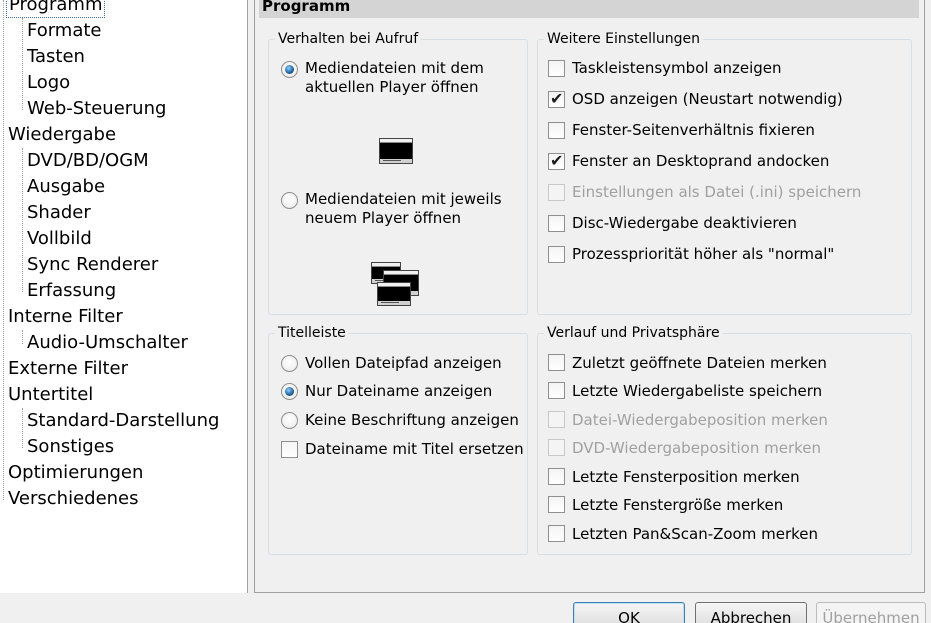 This screenshot has width=931, height=623. What do you see at coordinates (394, 68) in the screenshot?
I see `option-label-line1: Mediendateien mit dem` at bounding box center [394, 68].